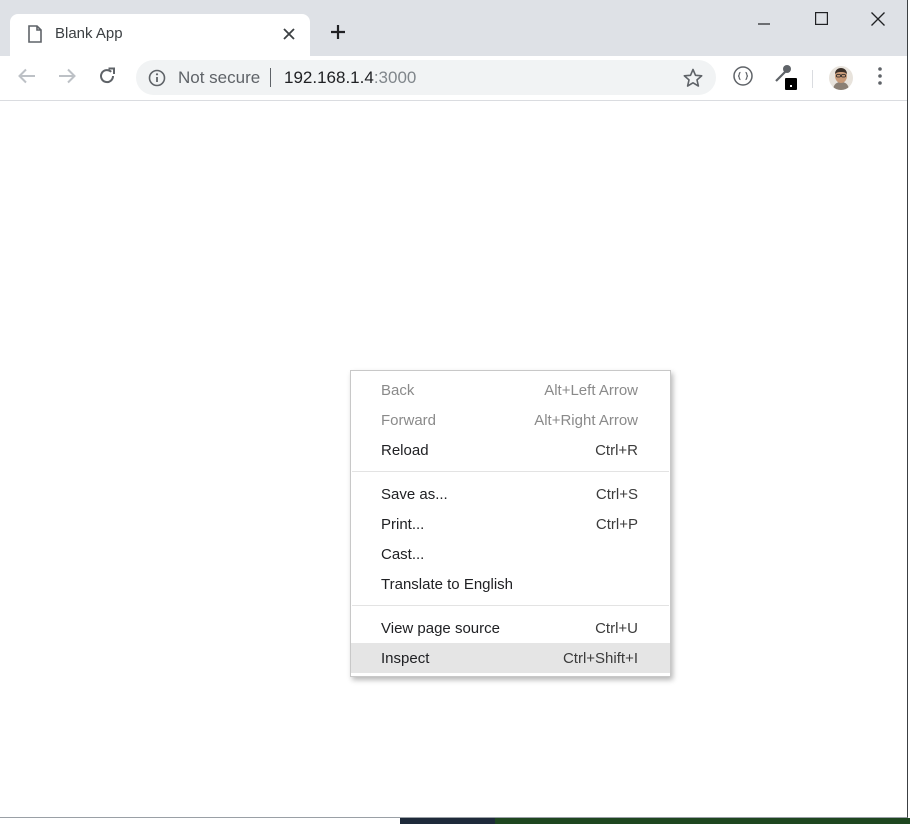  What do you see at coordinates (586, 420) in the screenshot?
I see `menu-item-shortcut: Alt+Right Arrow` at bounding box center [586, 420].